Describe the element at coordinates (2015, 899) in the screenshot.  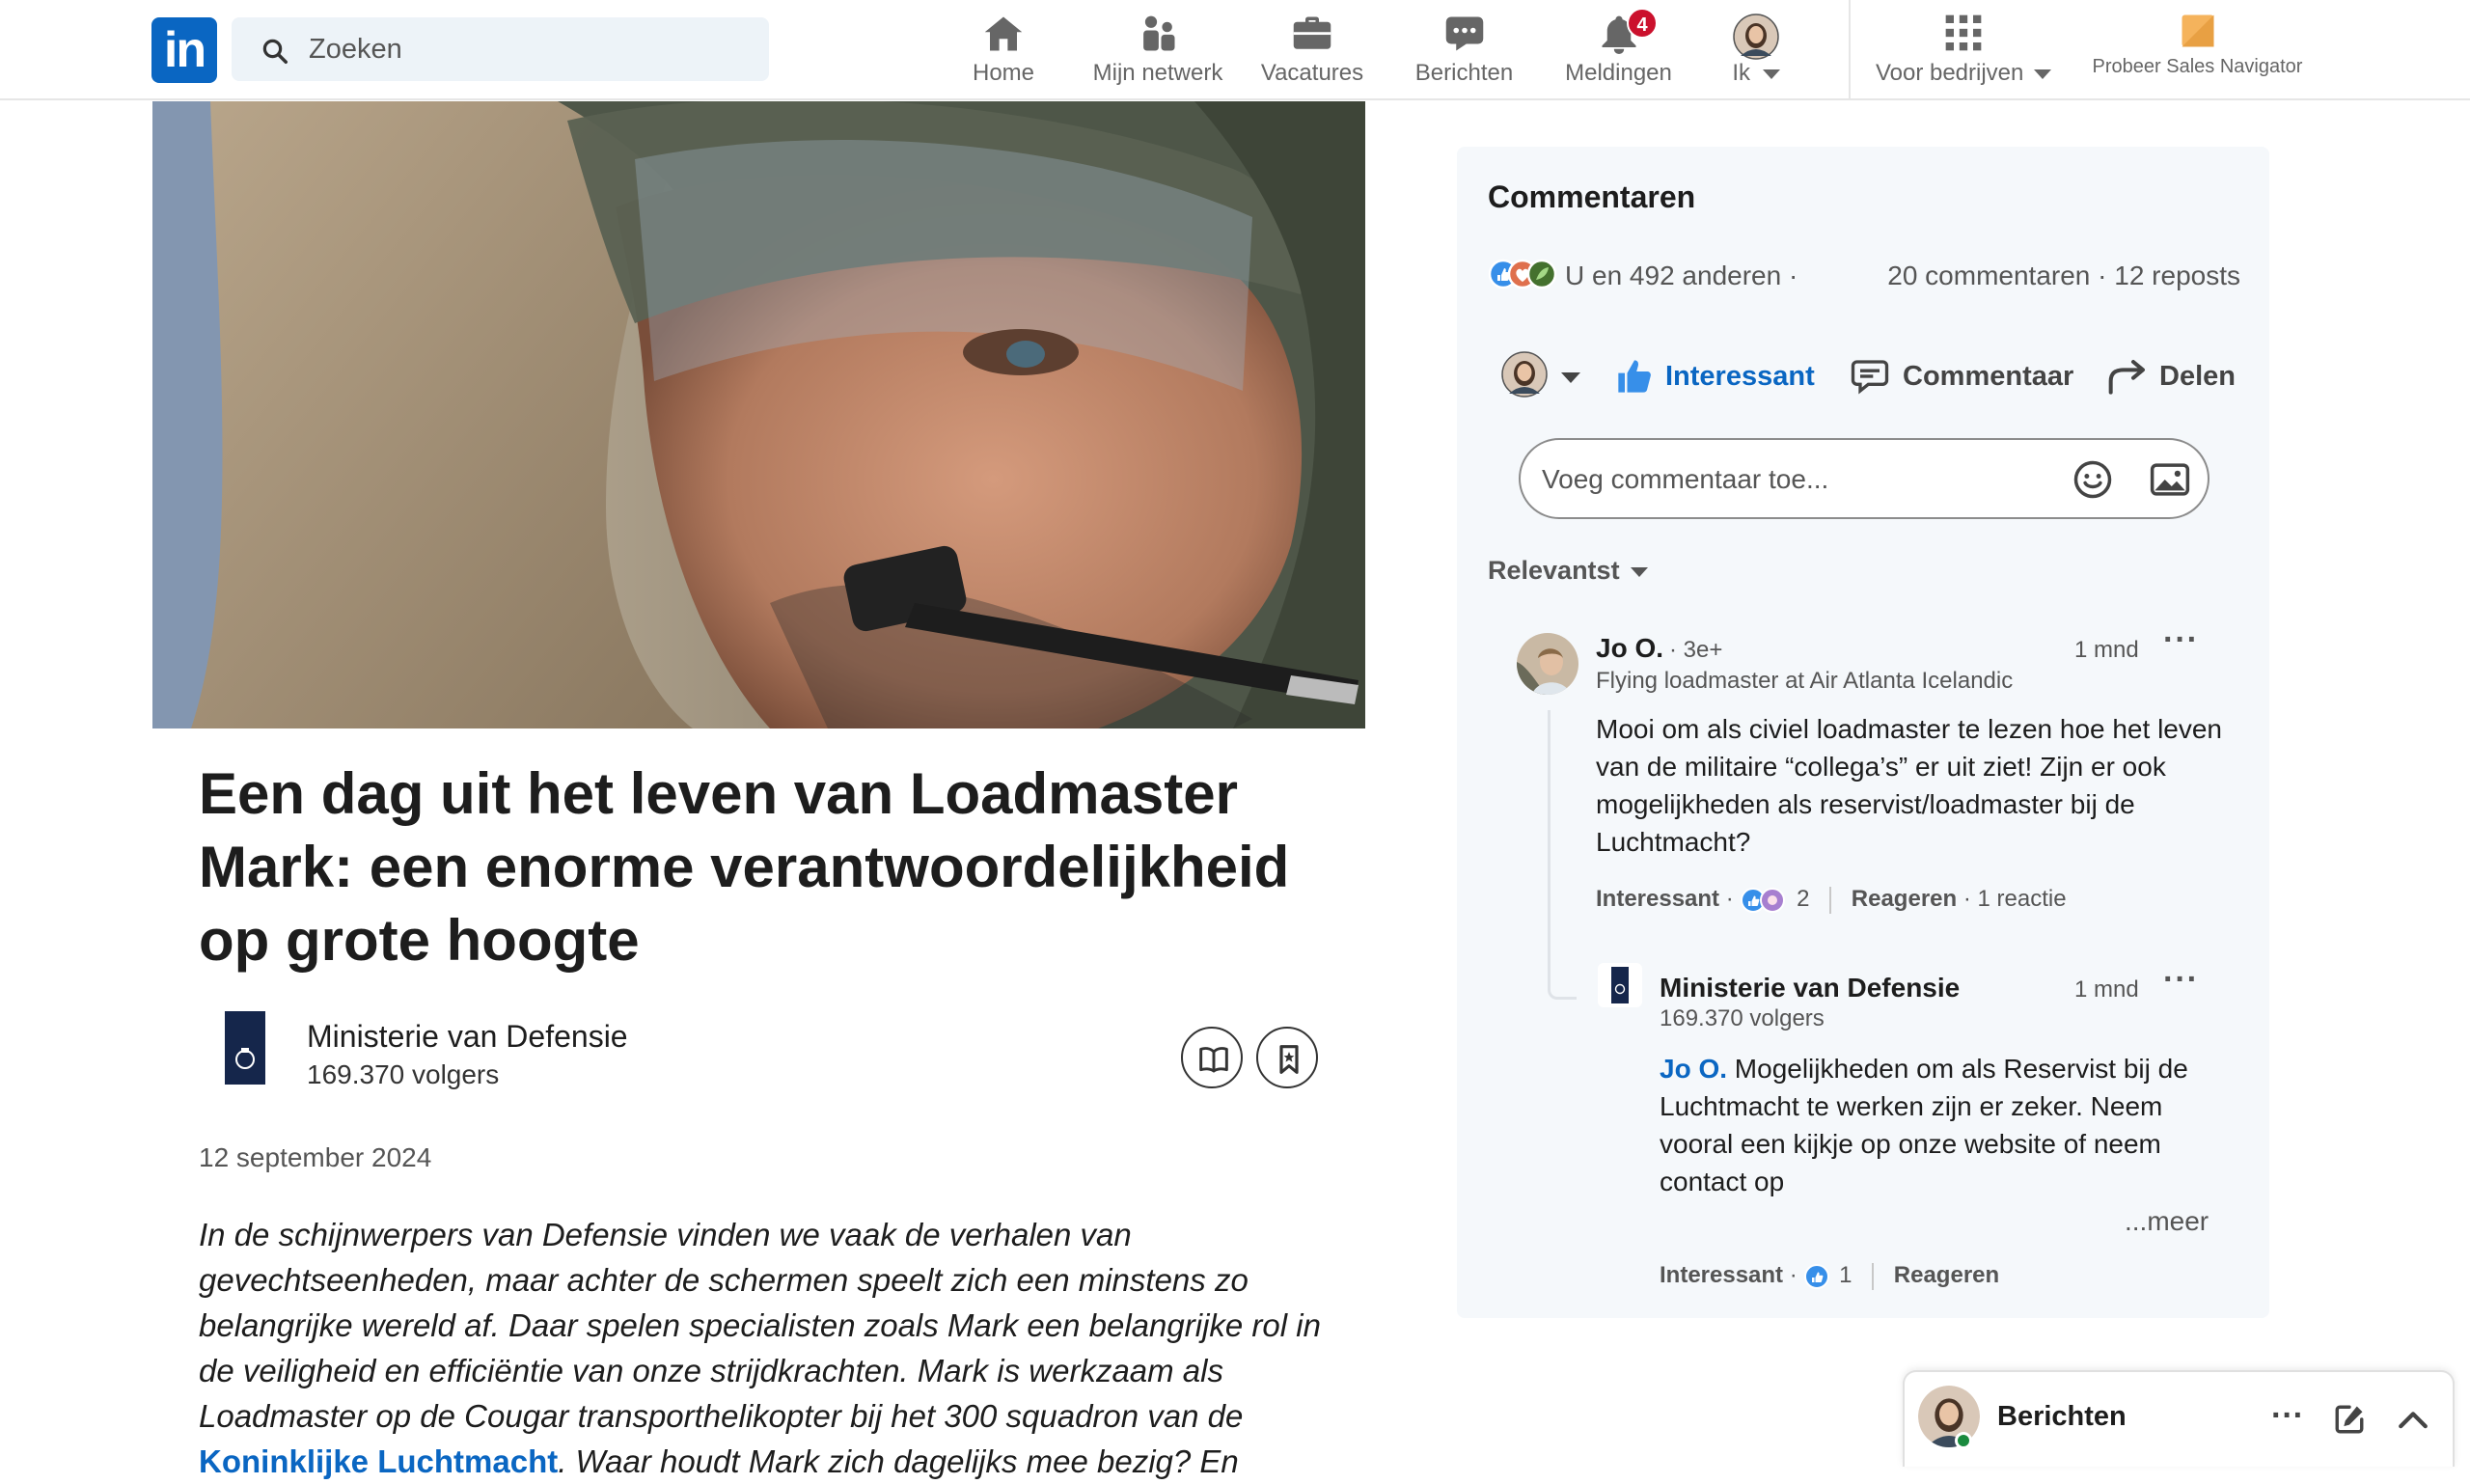
I see `replies-count: · 1 reactie` at that location.